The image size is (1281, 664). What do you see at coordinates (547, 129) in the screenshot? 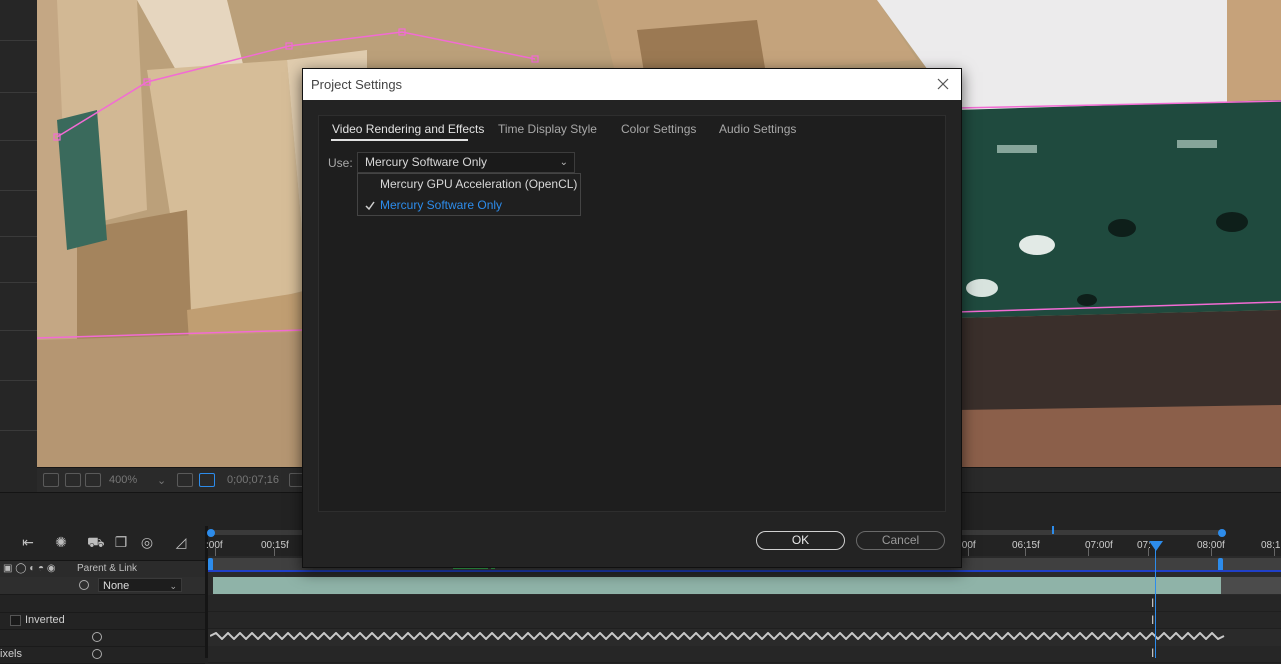
I see `tab-time-display-style: Time Display Style` at bounding box center [547, 129].